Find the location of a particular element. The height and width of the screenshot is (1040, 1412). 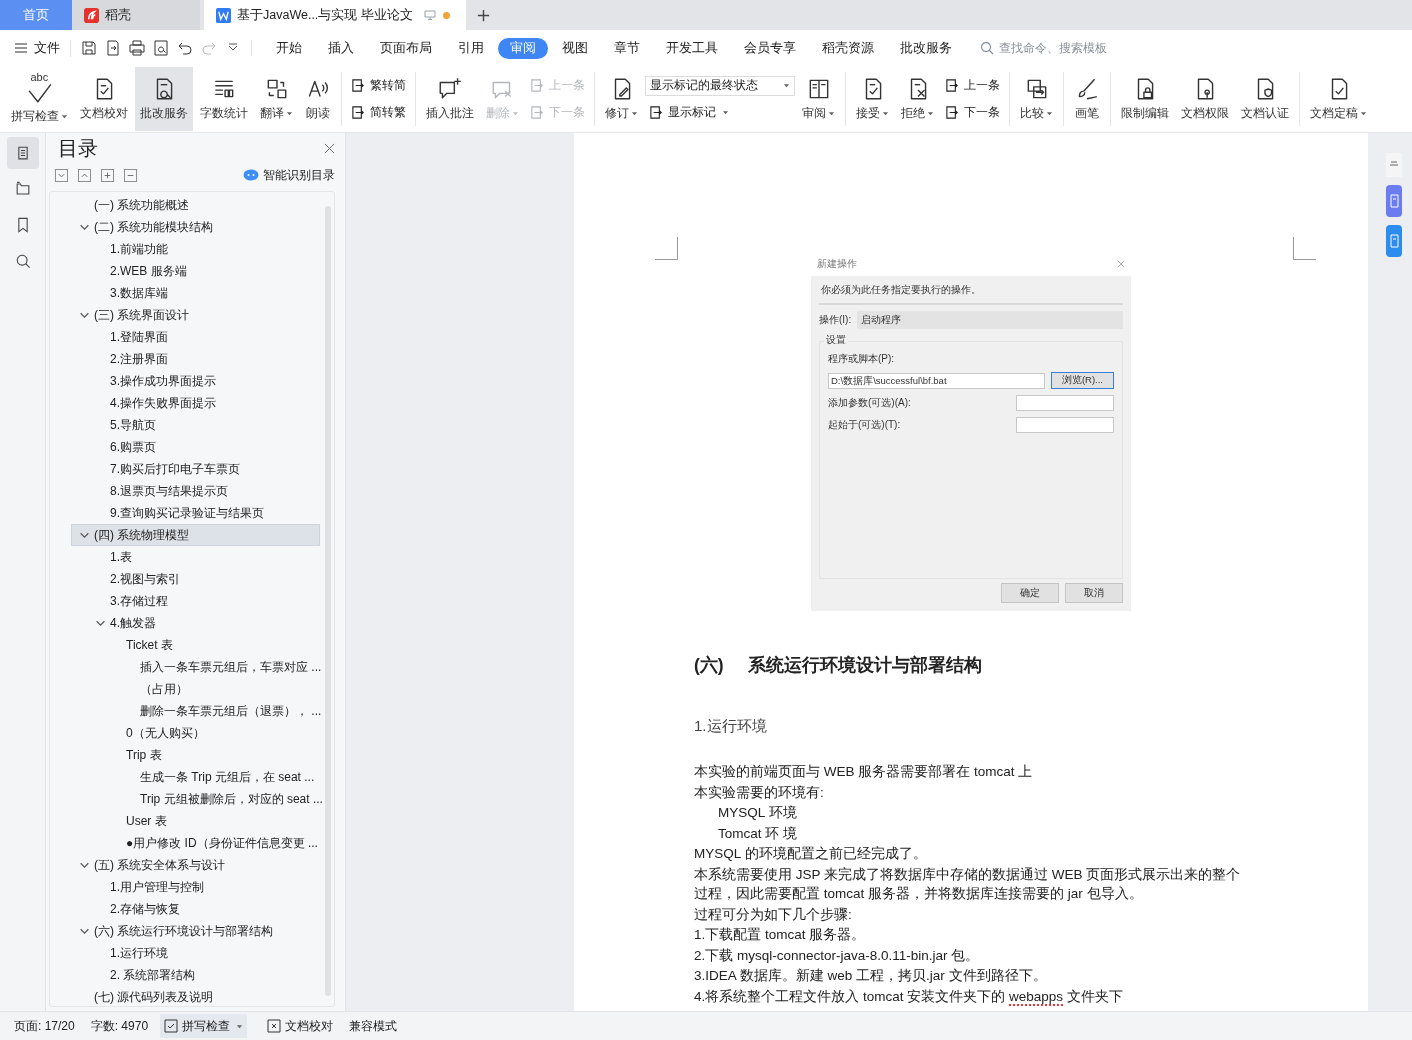

outline-item: （占用） is located at coordinates (195, 689).